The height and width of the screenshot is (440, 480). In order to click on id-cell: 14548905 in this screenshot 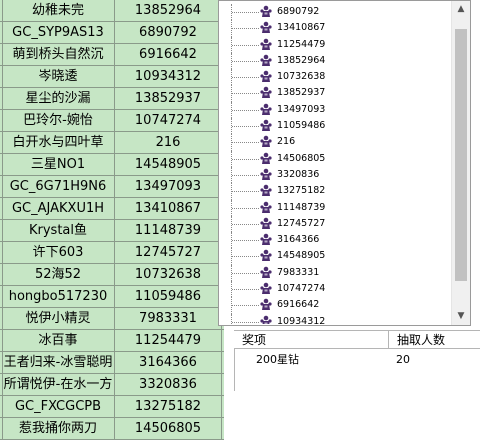, I will do `click(168, 164)`.